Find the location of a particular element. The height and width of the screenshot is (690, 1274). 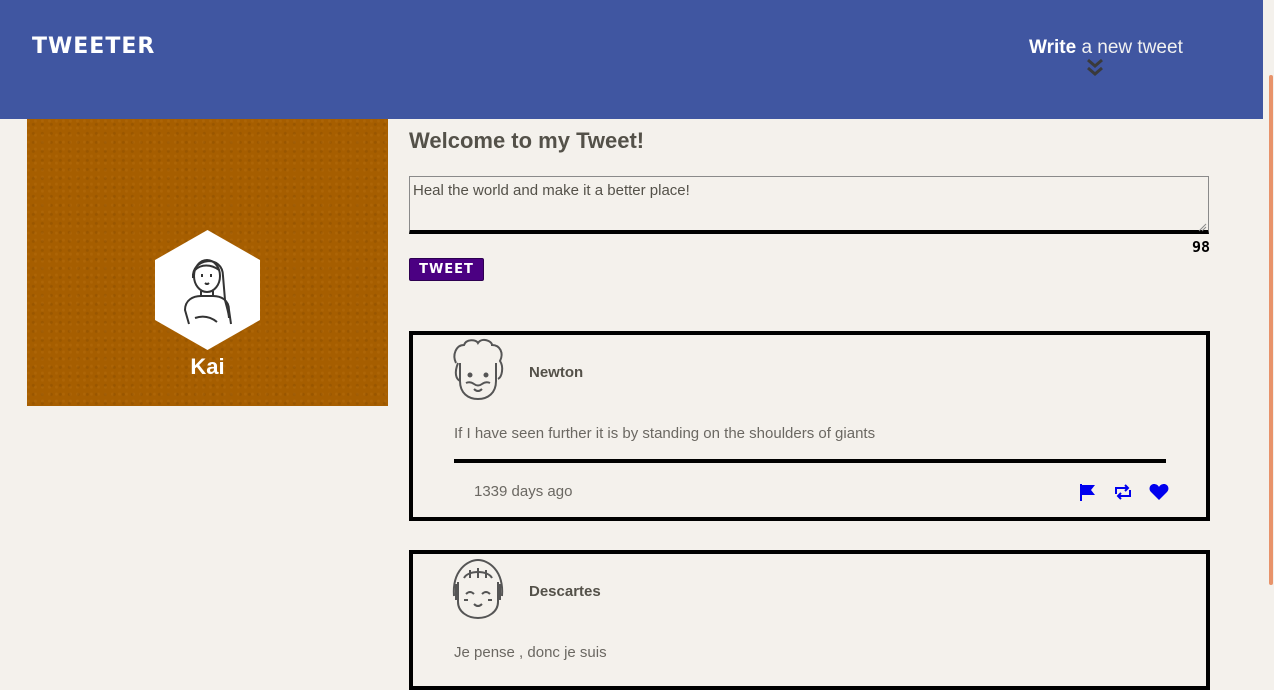

newton-avatar is located at coordinates (478, 369).